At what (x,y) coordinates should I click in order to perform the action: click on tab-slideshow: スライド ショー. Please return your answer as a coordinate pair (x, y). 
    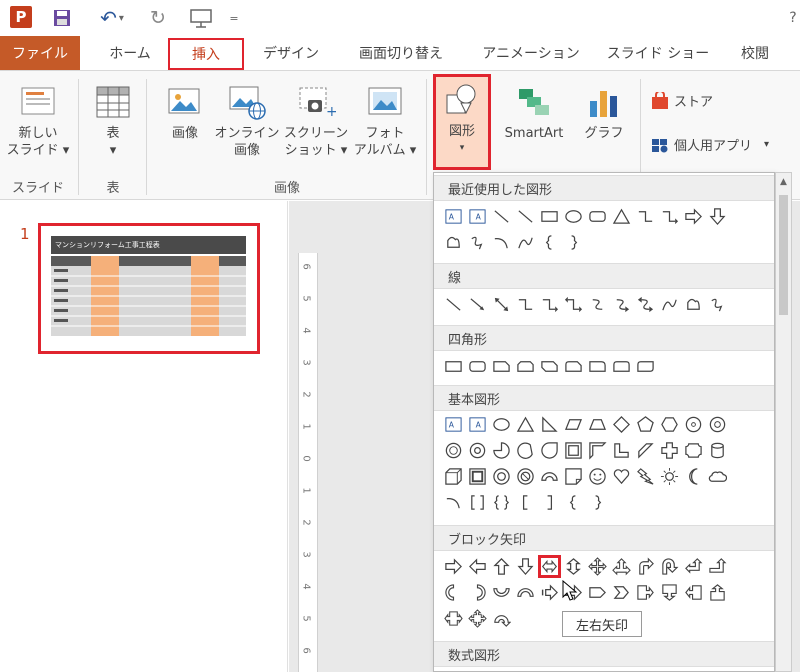
    Looking at the image, I should click on (658, 53).